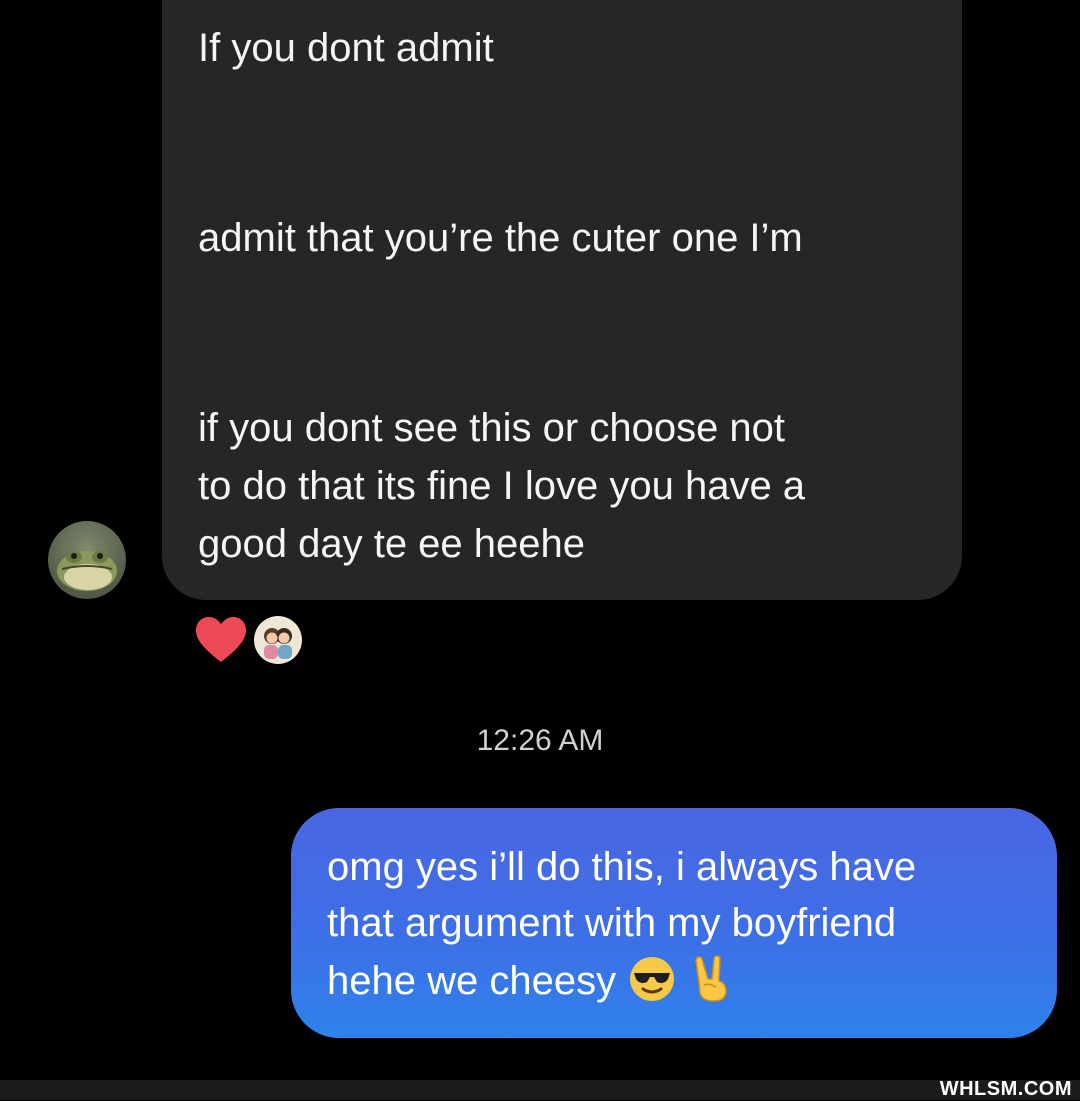 The height and width of the screenshot is (1101, 1080). What do you see at coordinates (500, 238) in the screenshot?
I see `message-text-line: admit that you’re the cuter one I’m` at bounding box center [500, 238].